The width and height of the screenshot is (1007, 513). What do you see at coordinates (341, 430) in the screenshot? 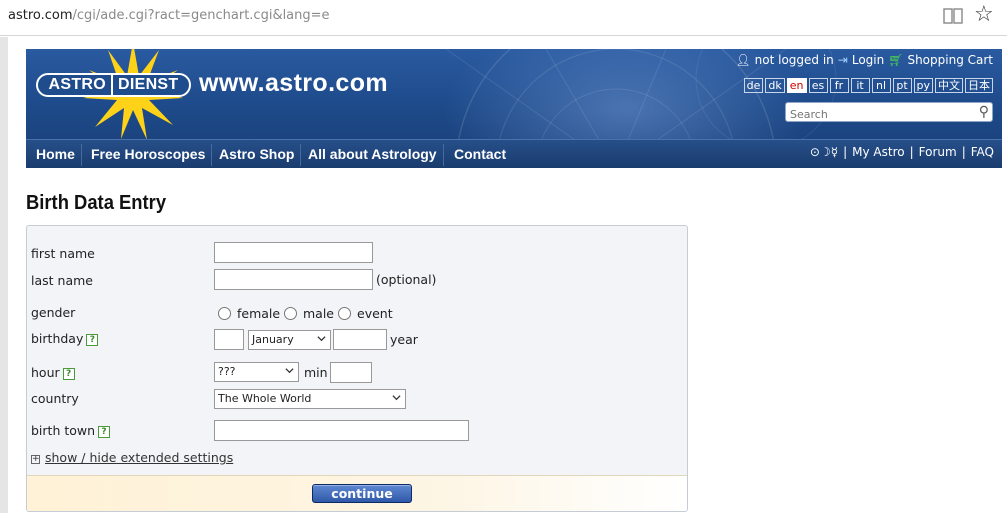
I see `birth-town-input` at bounding box center [341, 430].